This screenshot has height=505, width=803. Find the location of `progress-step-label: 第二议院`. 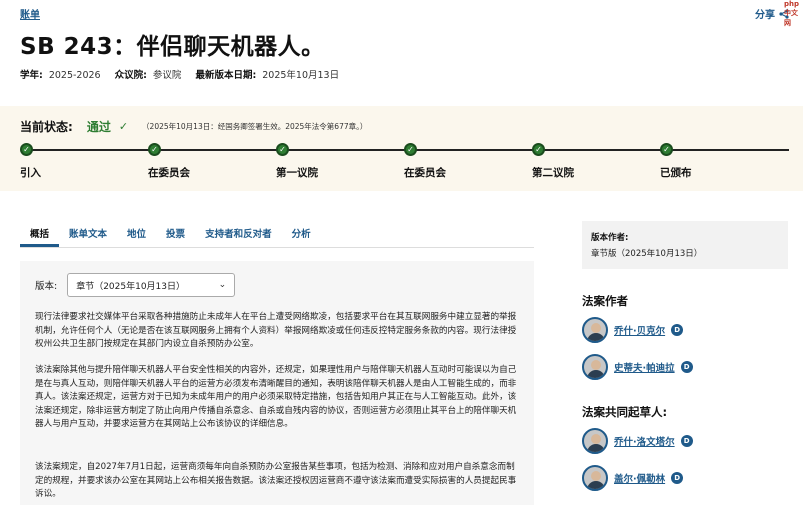

progress-step-label: 第二议院 is located at coordinates (553, 173).